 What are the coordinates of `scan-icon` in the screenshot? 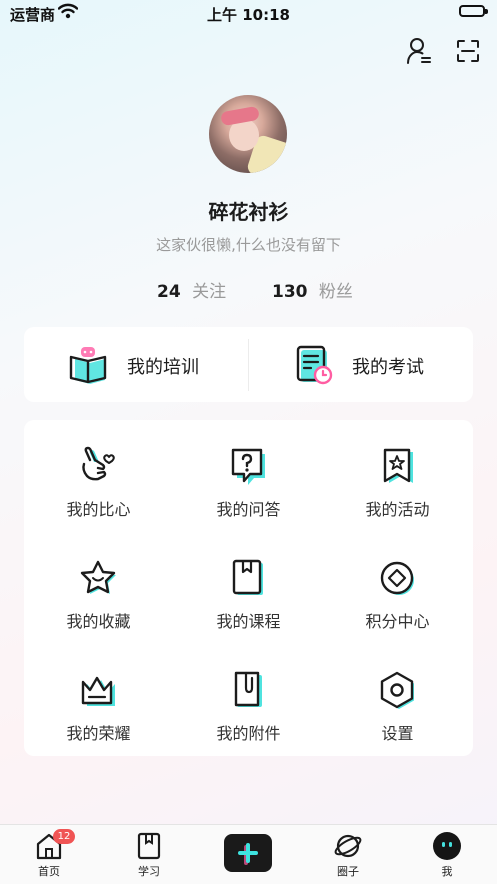 It's located at (468, 51).